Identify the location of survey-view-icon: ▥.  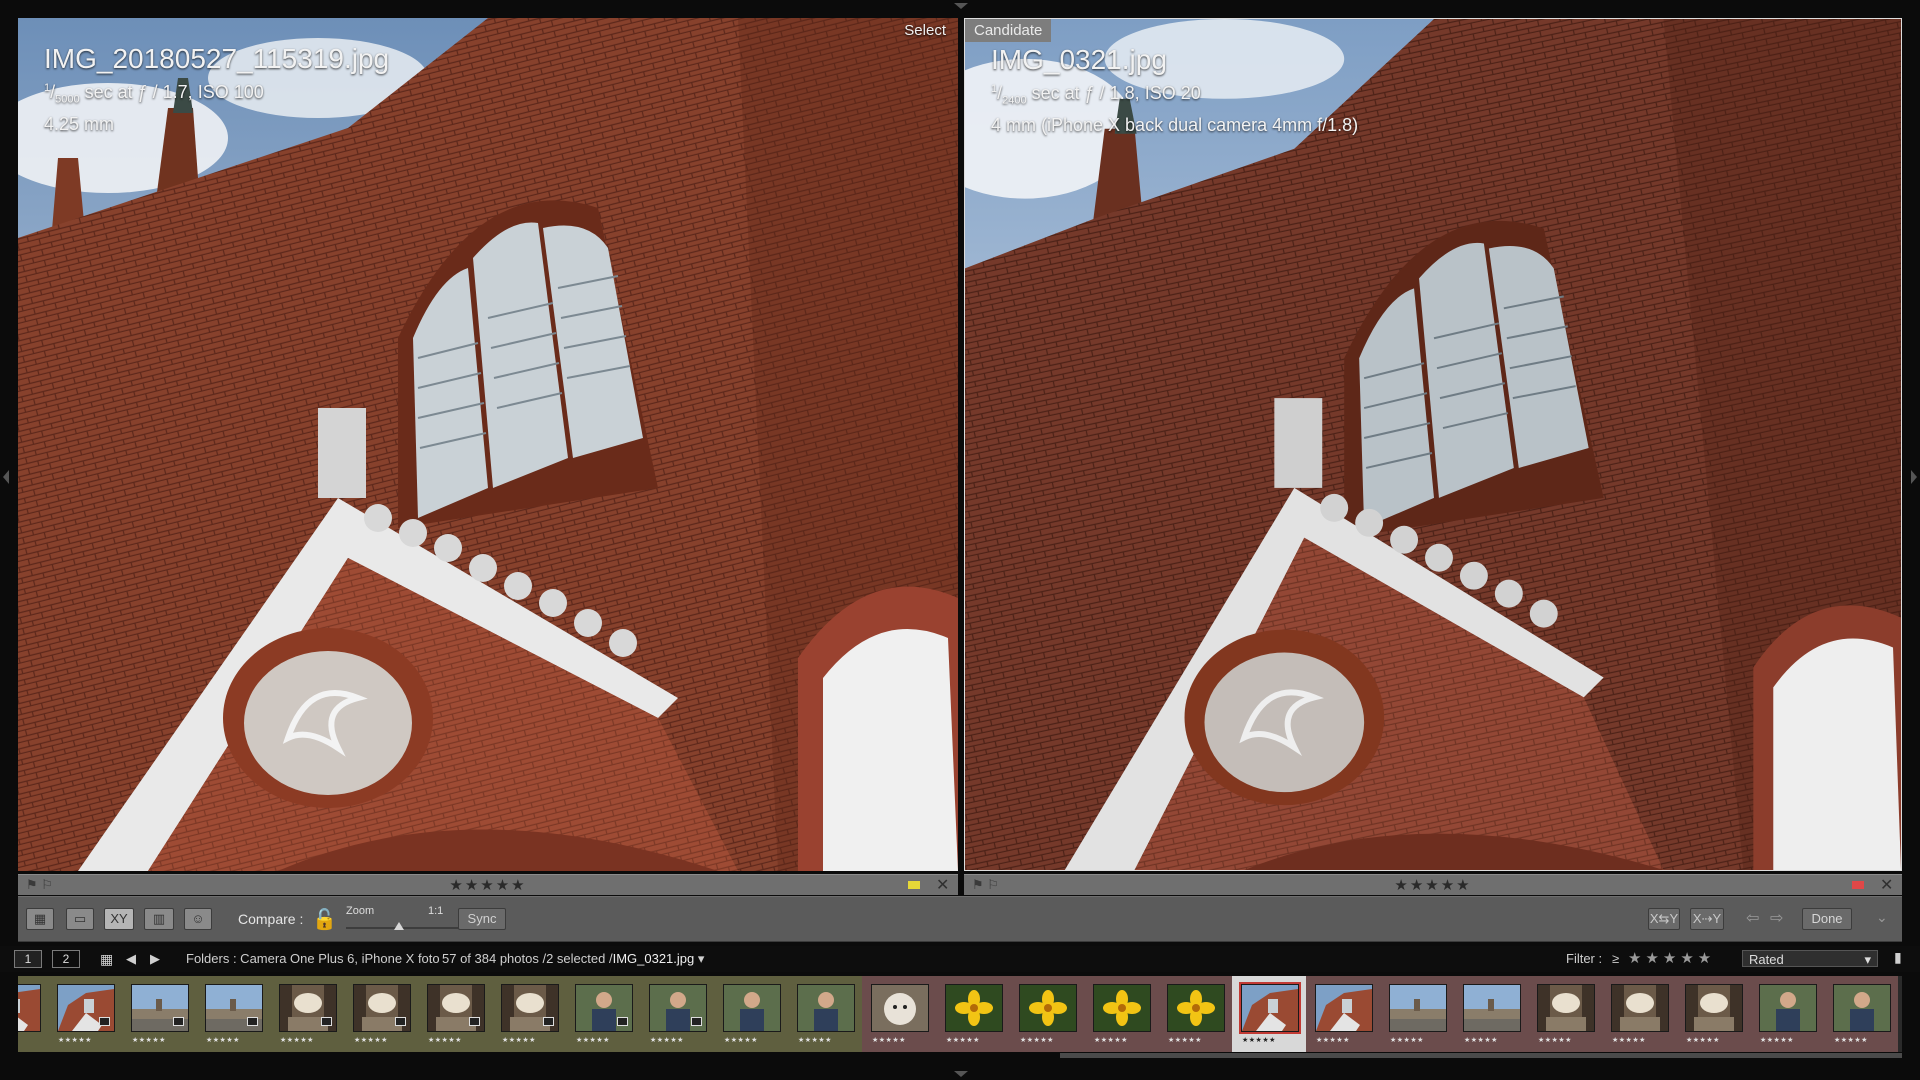
(159, 919).